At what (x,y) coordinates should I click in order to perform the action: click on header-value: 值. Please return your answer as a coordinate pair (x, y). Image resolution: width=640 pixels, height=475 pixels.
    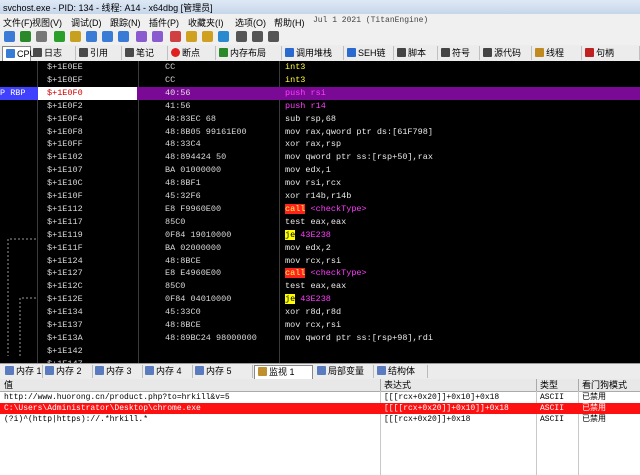
    Looking at the image, I should click on (8, 385).